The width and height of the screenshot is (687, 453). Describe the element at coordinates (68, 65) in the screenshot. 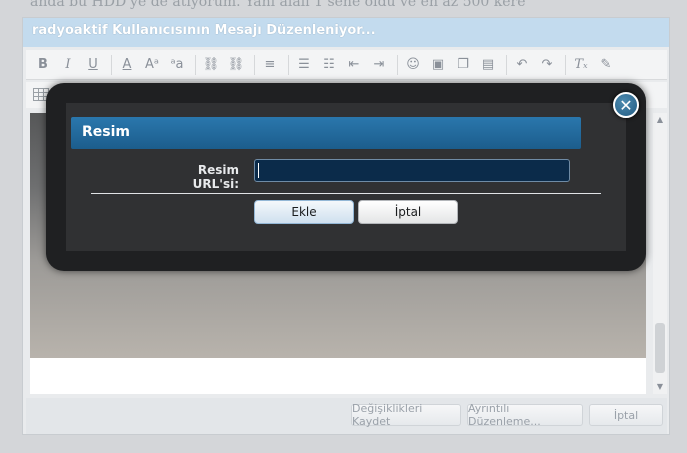

I see `italic-icon: I` at that location.